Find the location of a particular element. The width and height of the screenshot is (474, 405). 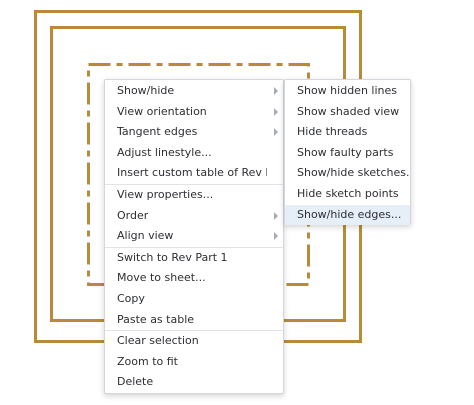

submenu-item-show-shaded-view: Show shaded view is located at coordinates (347, 112).